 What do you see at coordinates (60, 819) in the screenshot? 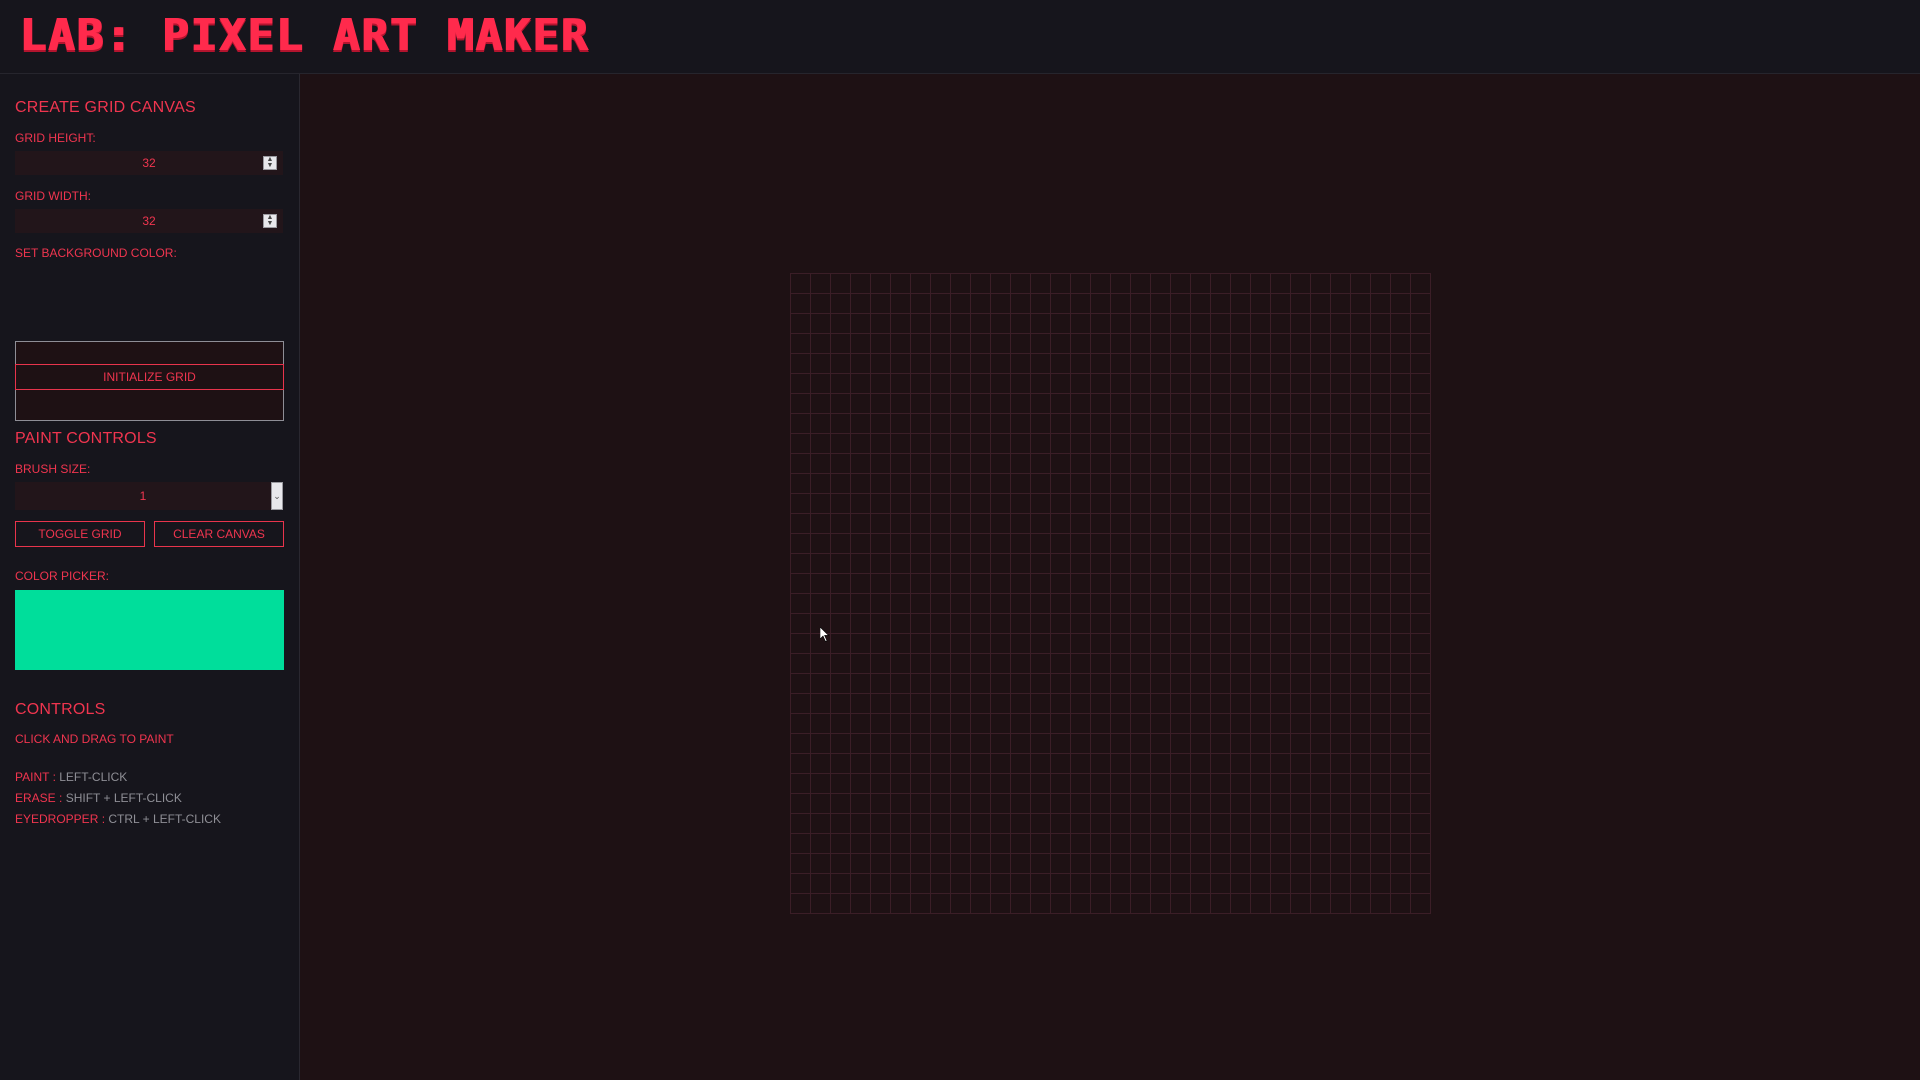
I see `control-key: EYEDROPPER :` at bounding box center [60, 819].